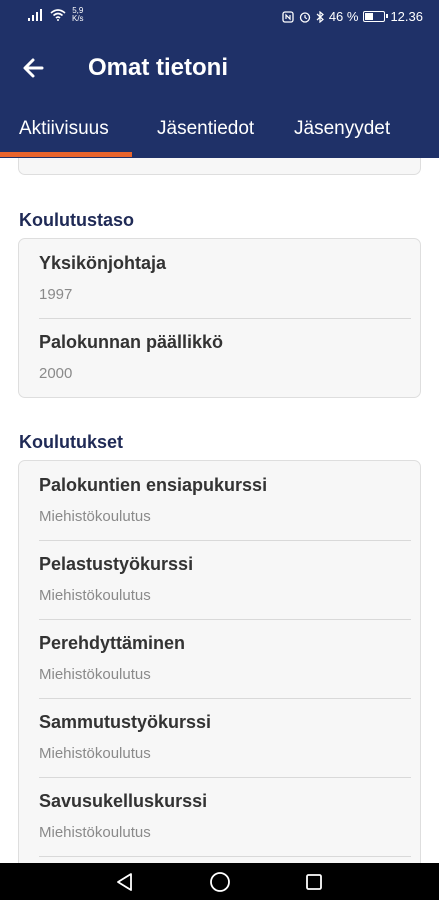 The height and width of the screenshot is (900, 439). I want to click on nav-home-icon, so click(220, 882).